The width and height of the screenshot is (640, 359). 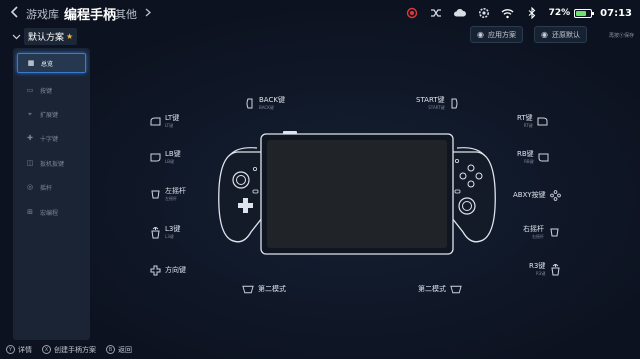 I want to click on scheme-name: 默认方案 ★, so click(x=51, y=36).